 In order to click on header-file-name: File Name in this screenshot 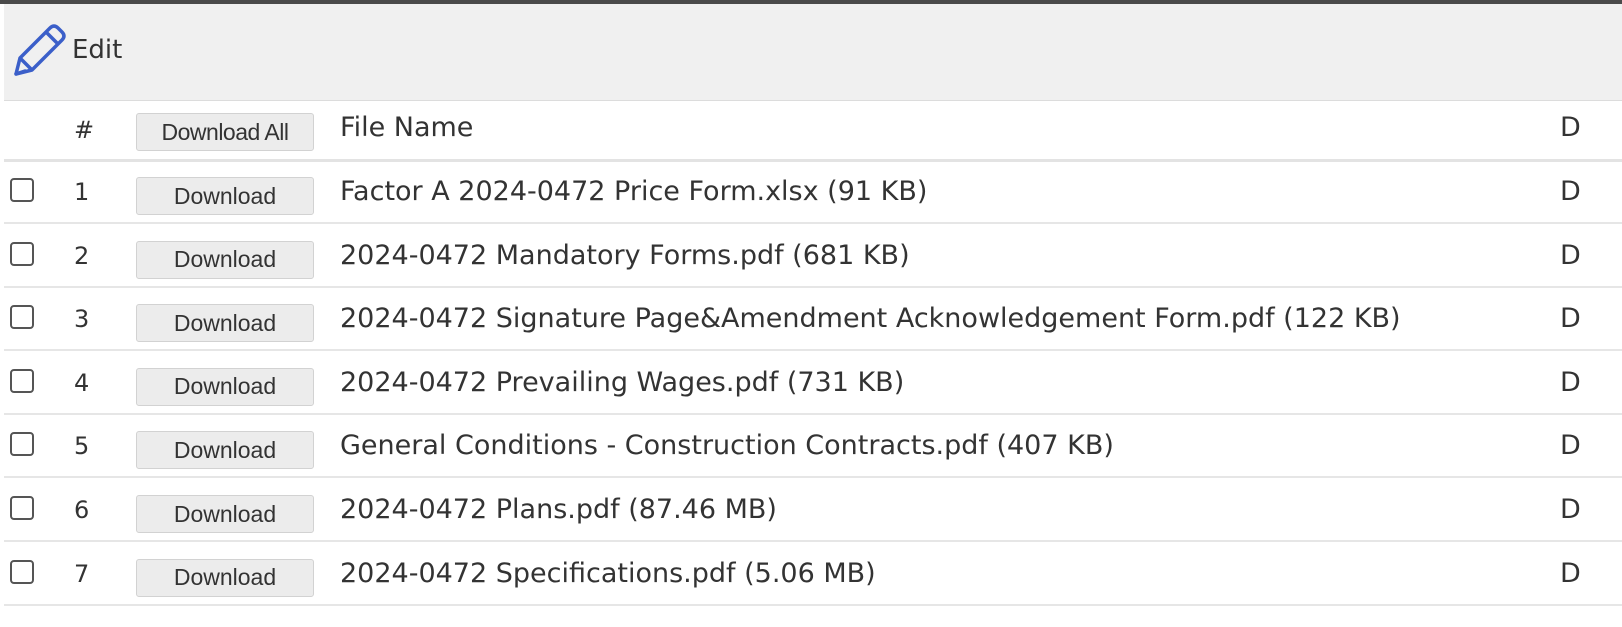, I will do `click(407, 127)`.